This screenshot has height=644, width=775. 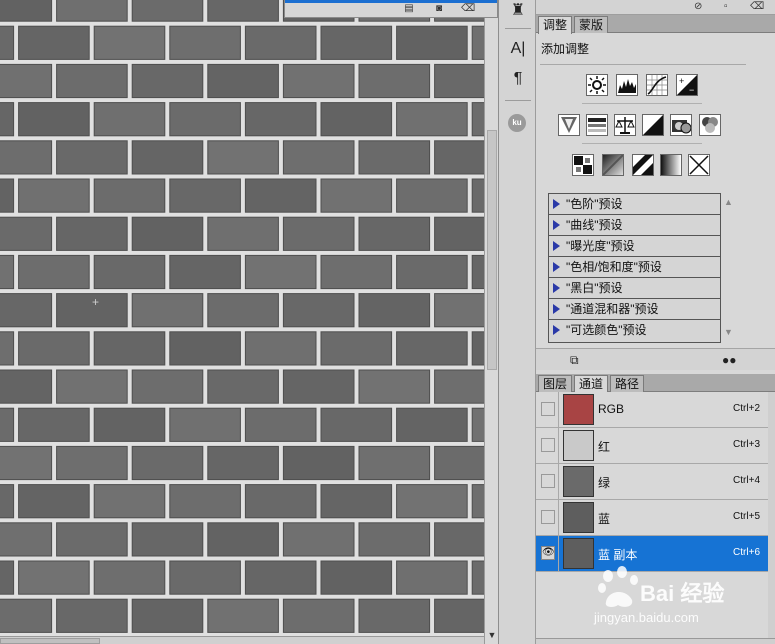 What do you see at coordinates (591, 384) in the screenshot?
I see `tab-channels: 通道` at bounding box center [591, 384].